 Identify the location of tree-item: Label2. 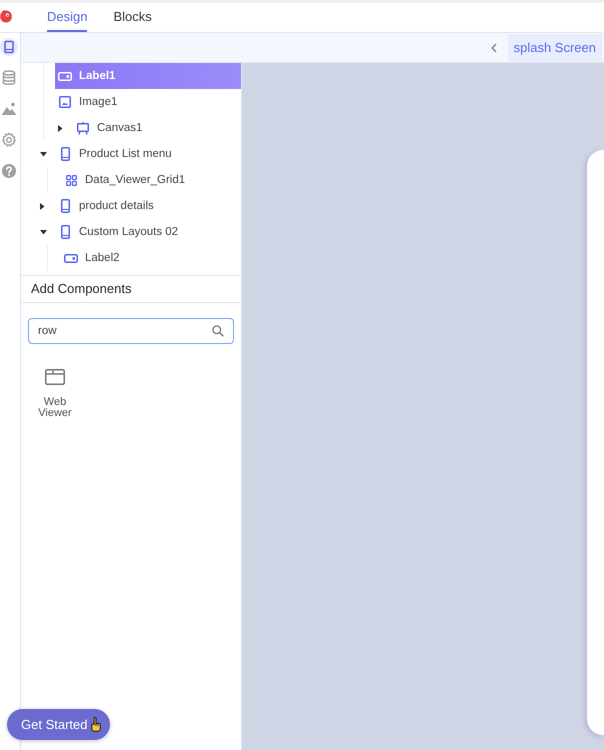
(151, 258).